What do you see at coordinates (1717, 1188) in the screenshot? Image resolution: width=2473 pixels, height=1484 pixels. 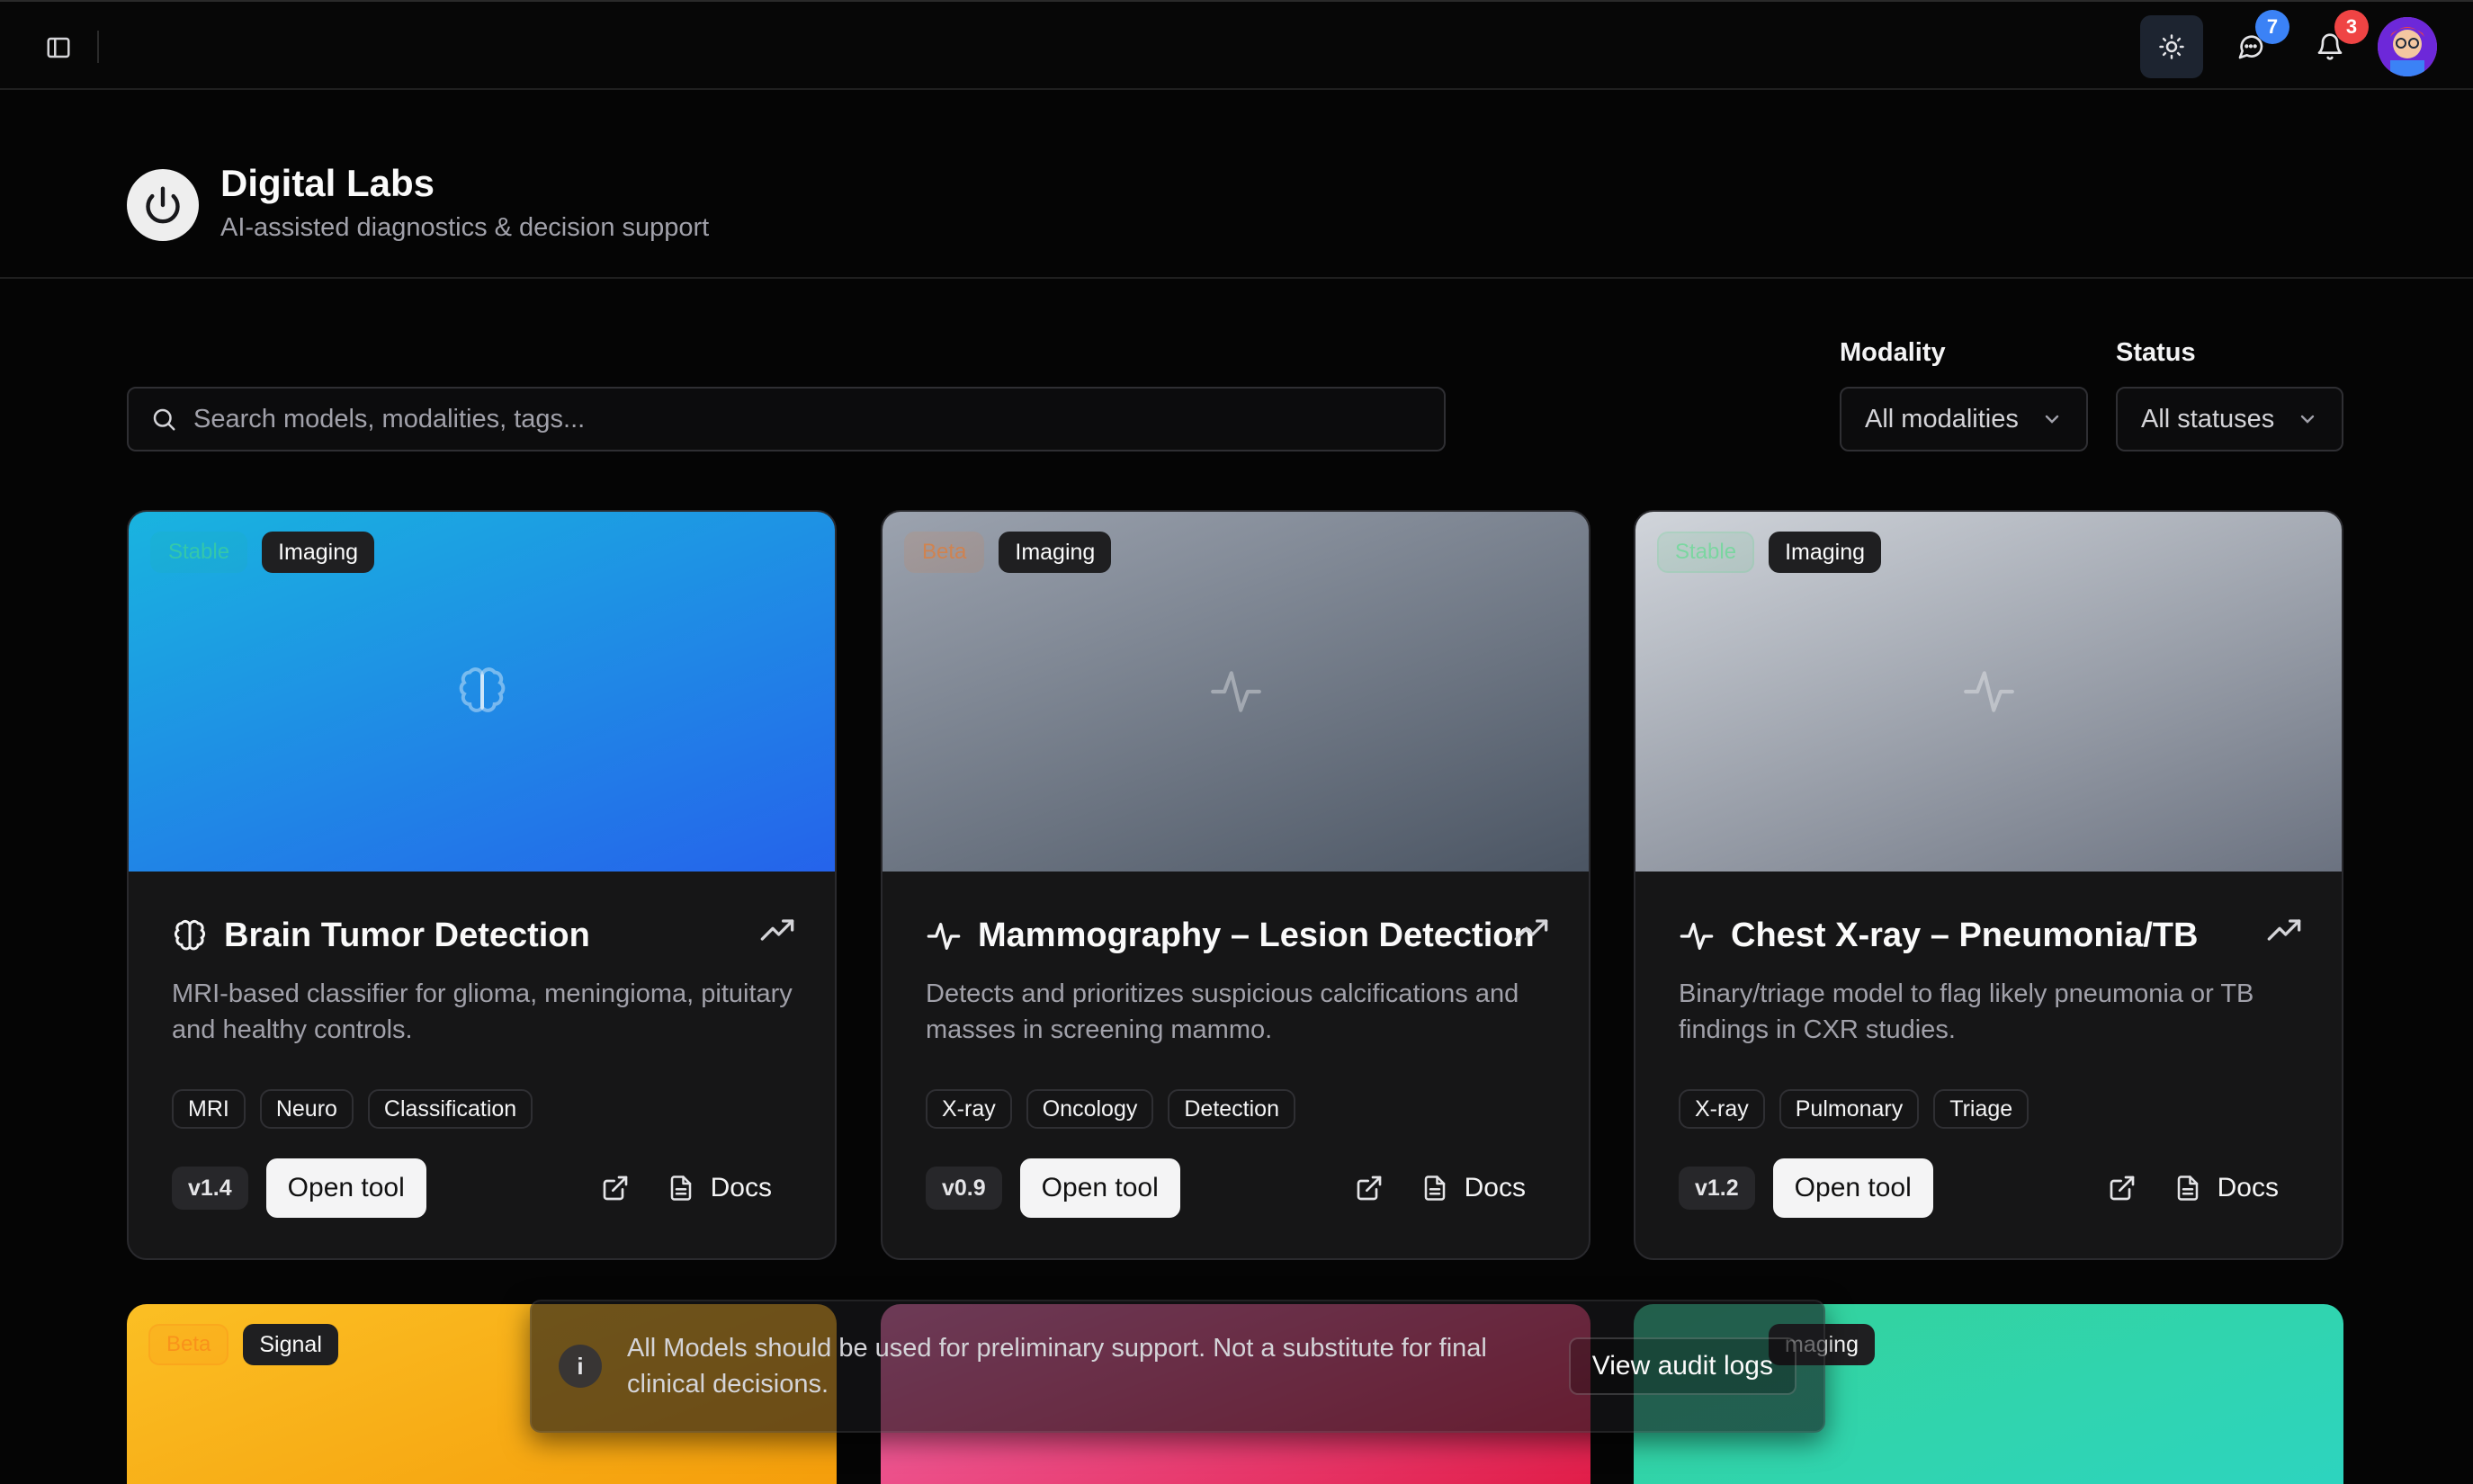 I see `version-badge: v1.2` at bounding box center [1717, 1188].